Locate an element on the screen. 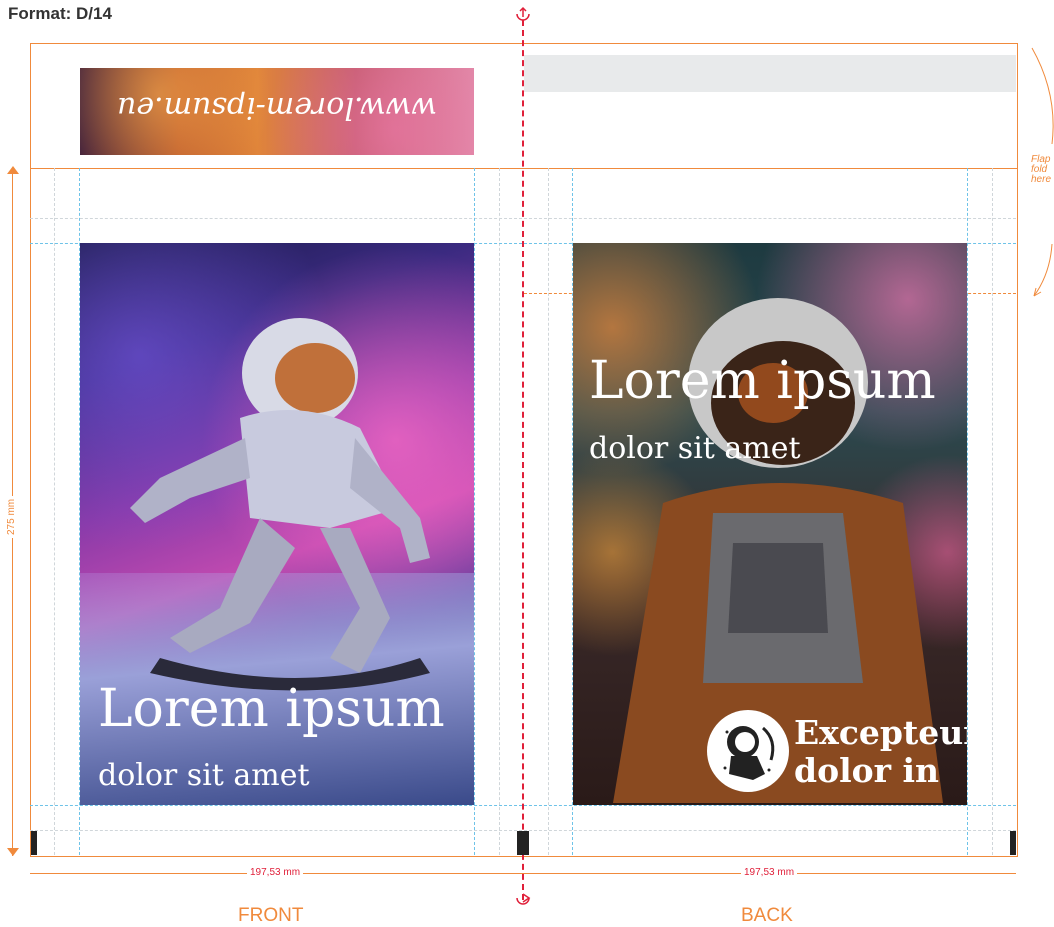  front-subtitle: dolor sit amet is located at coordinates (204, 775).